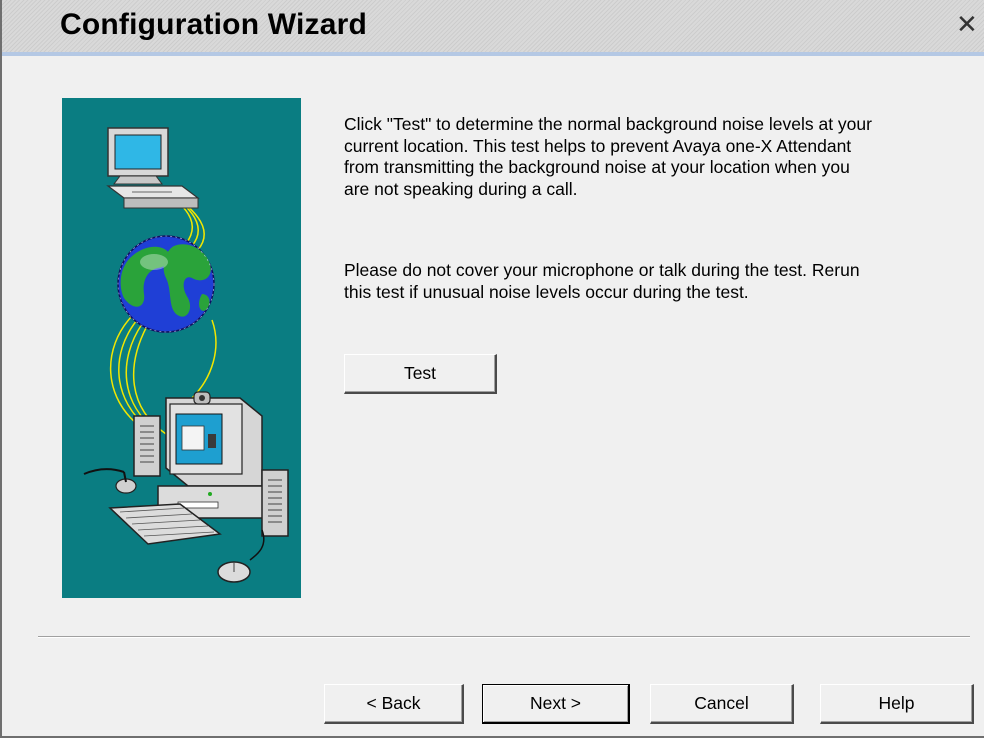 Image resolution: width=984 pixels, height=738 pixels. What do you see at coordinates (556, 704) in the screenshot?
I see `next-button: Next >` at bounding box center [556, 704].